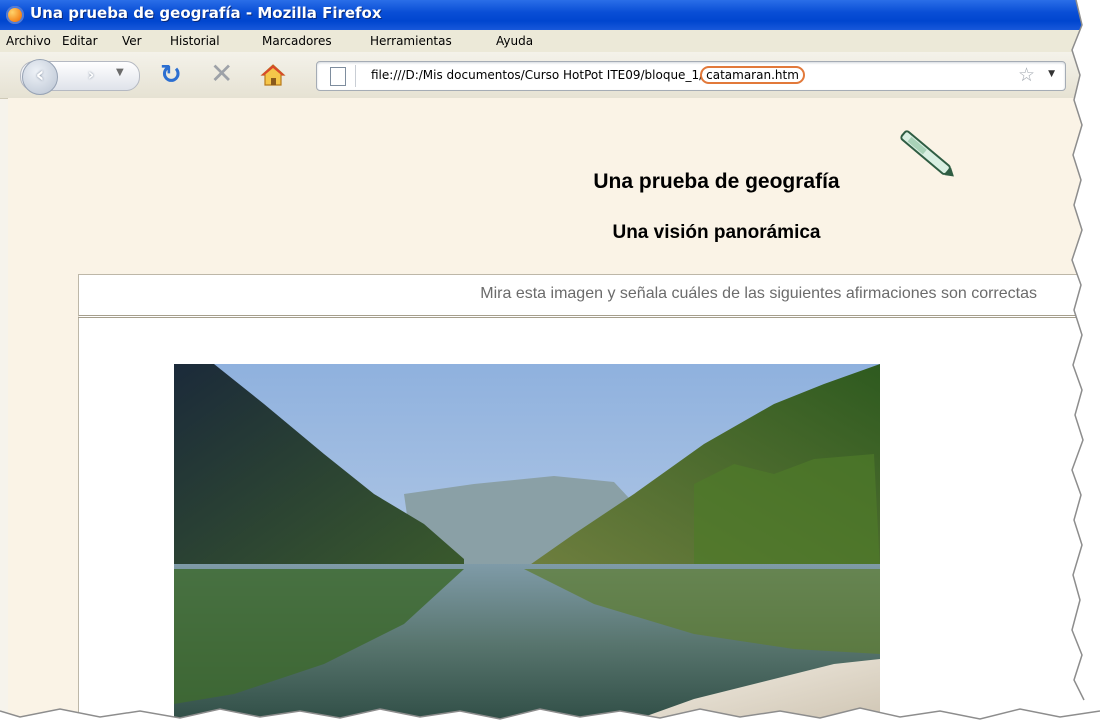 The height and width of the screenshot is (727, 1100). I want to click on home-icon, so click(273, 77).